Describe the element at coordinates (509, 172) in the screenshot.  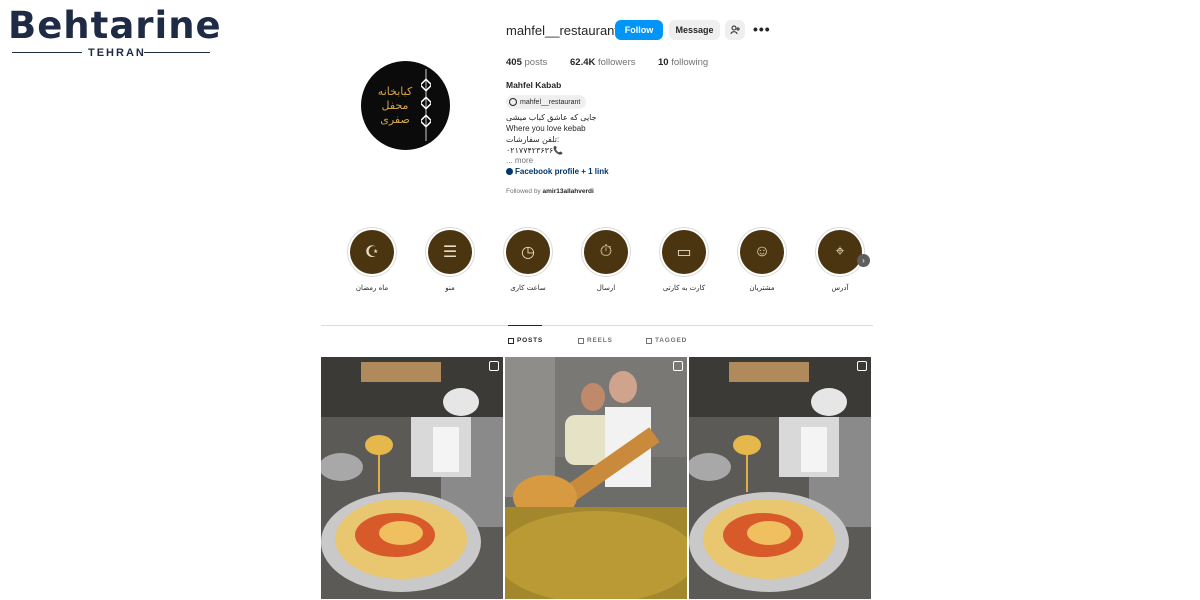
I see `link-icon` at that location.